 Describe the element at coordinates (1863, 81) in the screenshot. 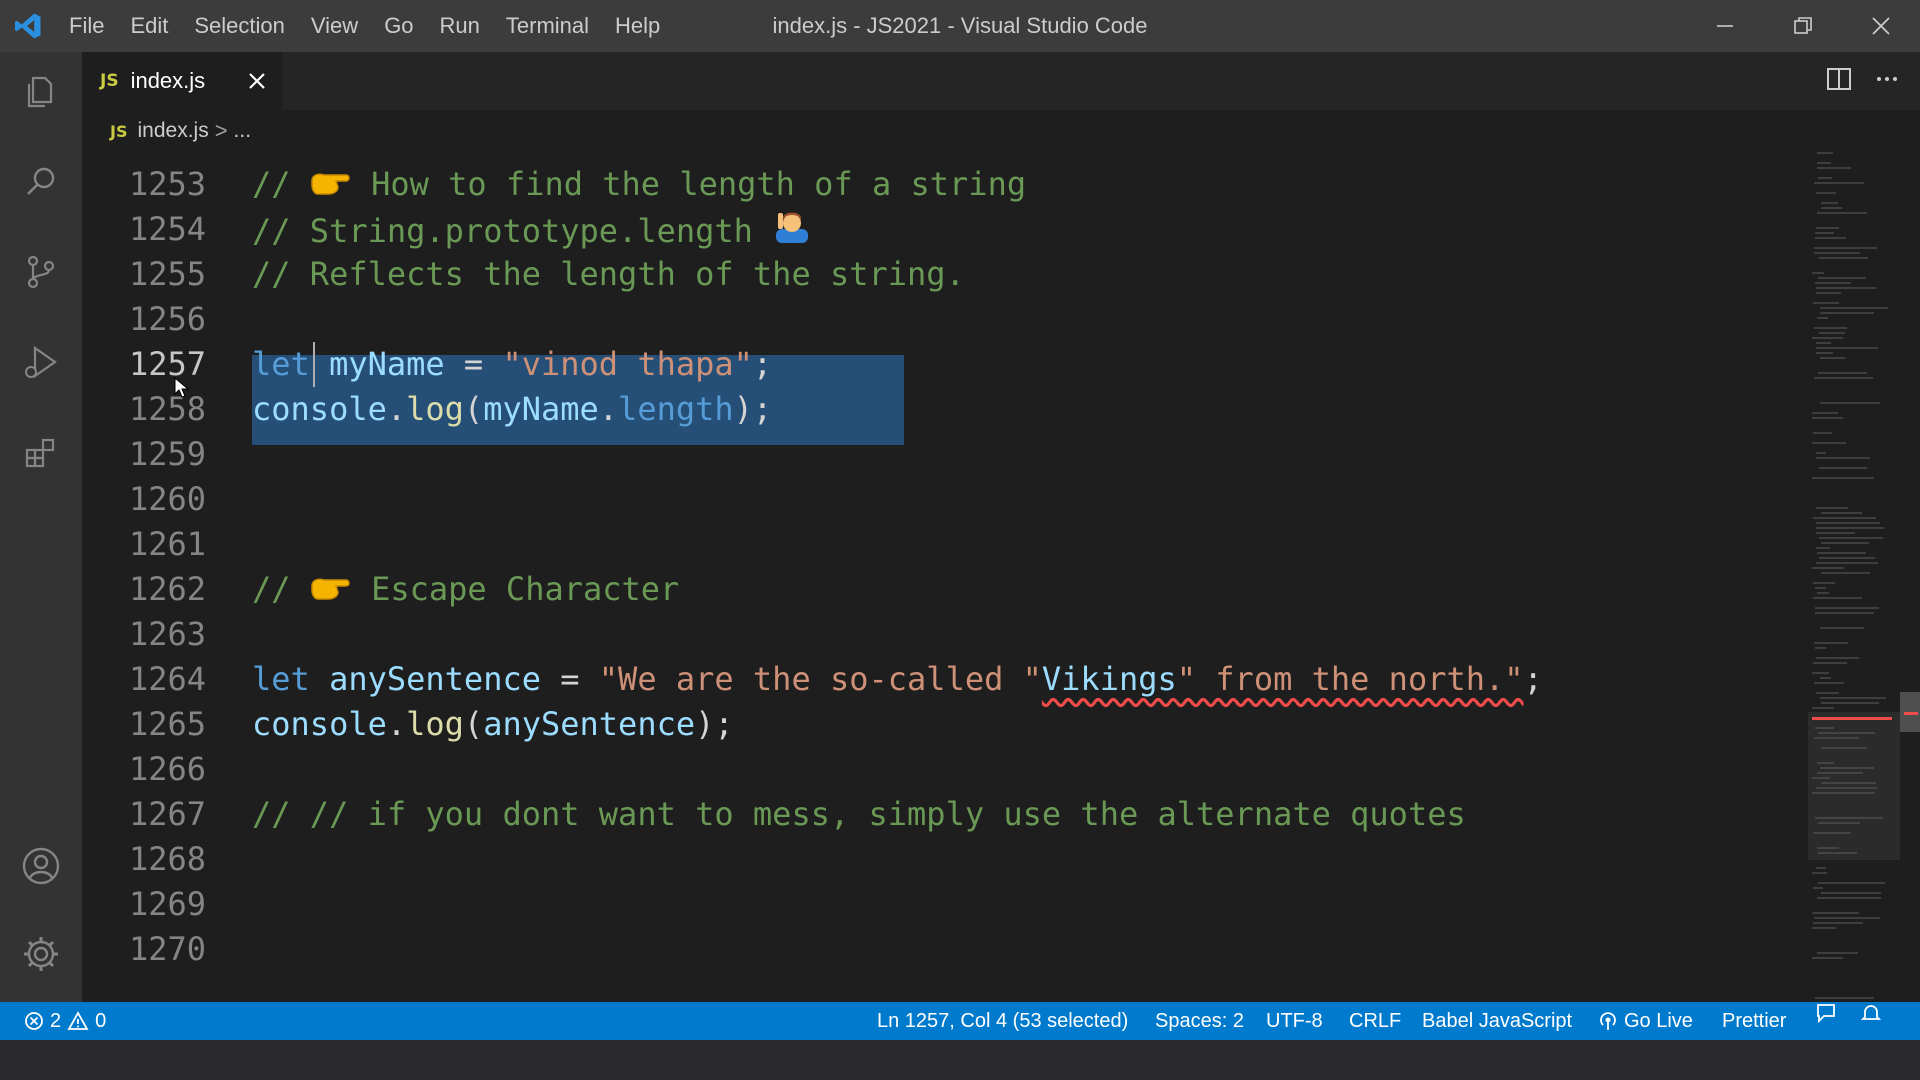

I see `editor-actions` at that location.